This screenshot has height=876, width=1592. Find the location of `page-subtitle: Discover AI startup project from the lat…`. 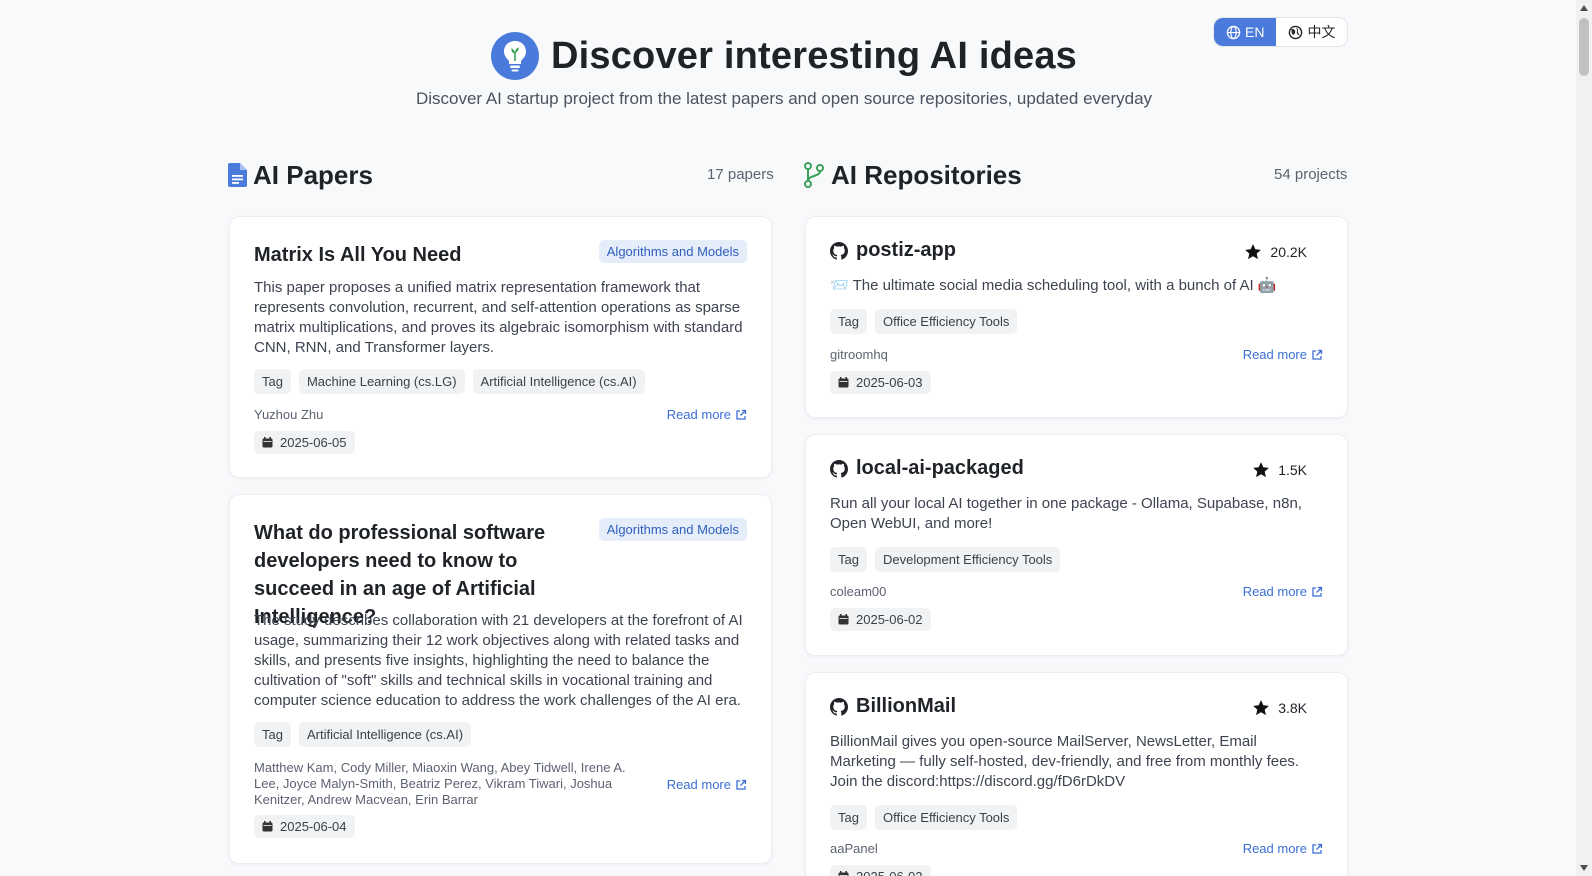

page-subtitle: Discover AI startup project from the lat… is located at coordinates (784, 98).